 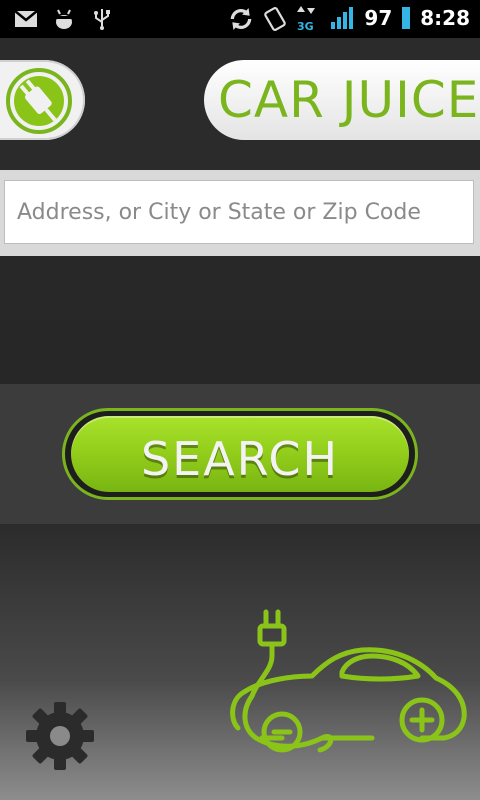 I want to click on status-bar: 3G 97 8:28, so click(x=240, y=19).